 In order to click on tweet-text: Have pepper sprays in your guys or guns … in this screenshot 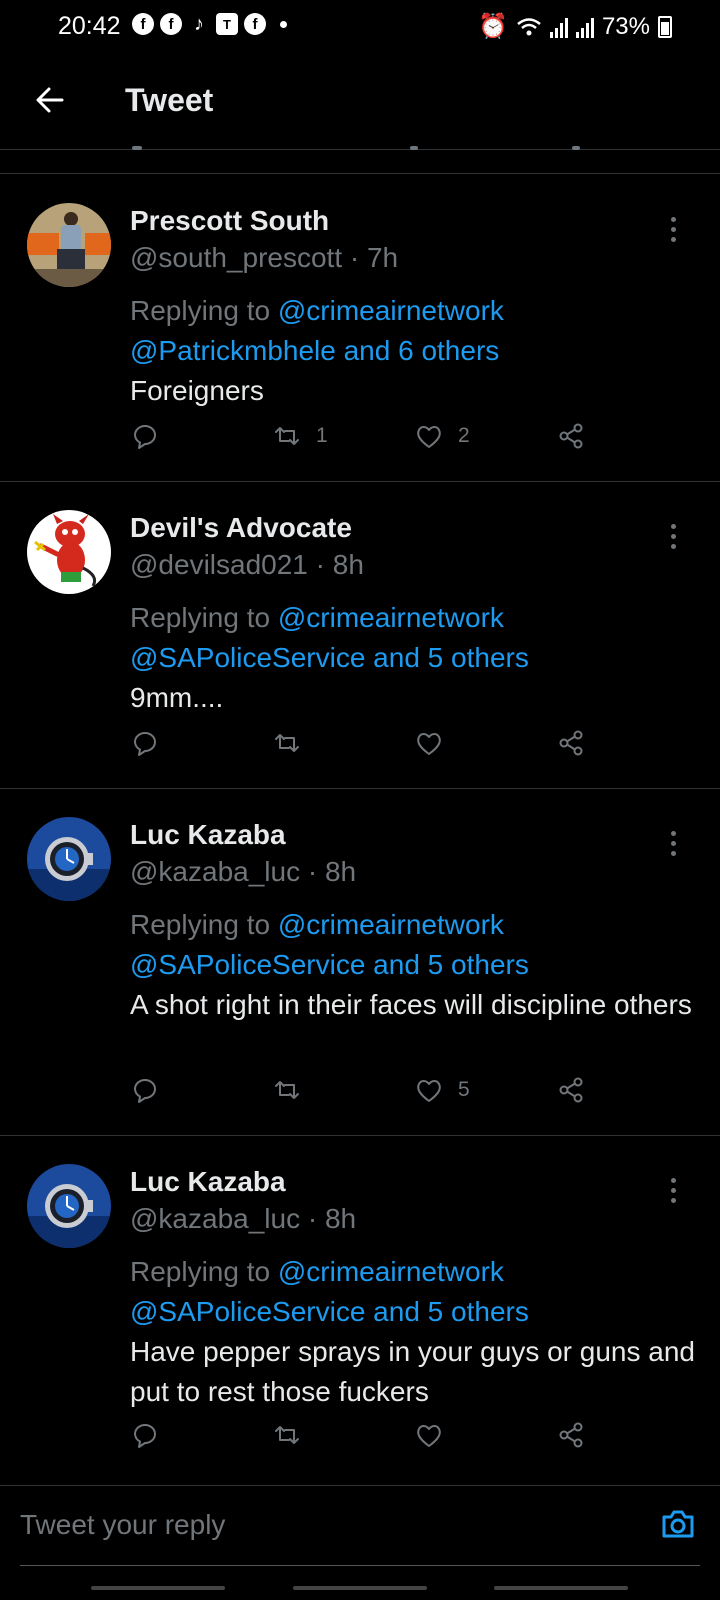, I will do `click(412, 1371)`.